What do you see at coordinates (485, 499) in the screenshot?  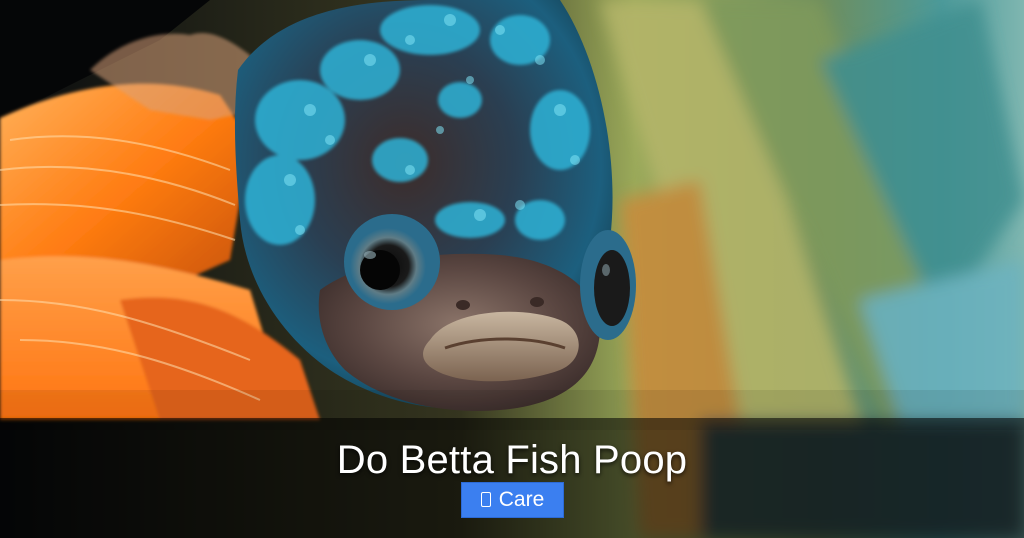 I see `folder-icon` at bounding box center [485, 499].